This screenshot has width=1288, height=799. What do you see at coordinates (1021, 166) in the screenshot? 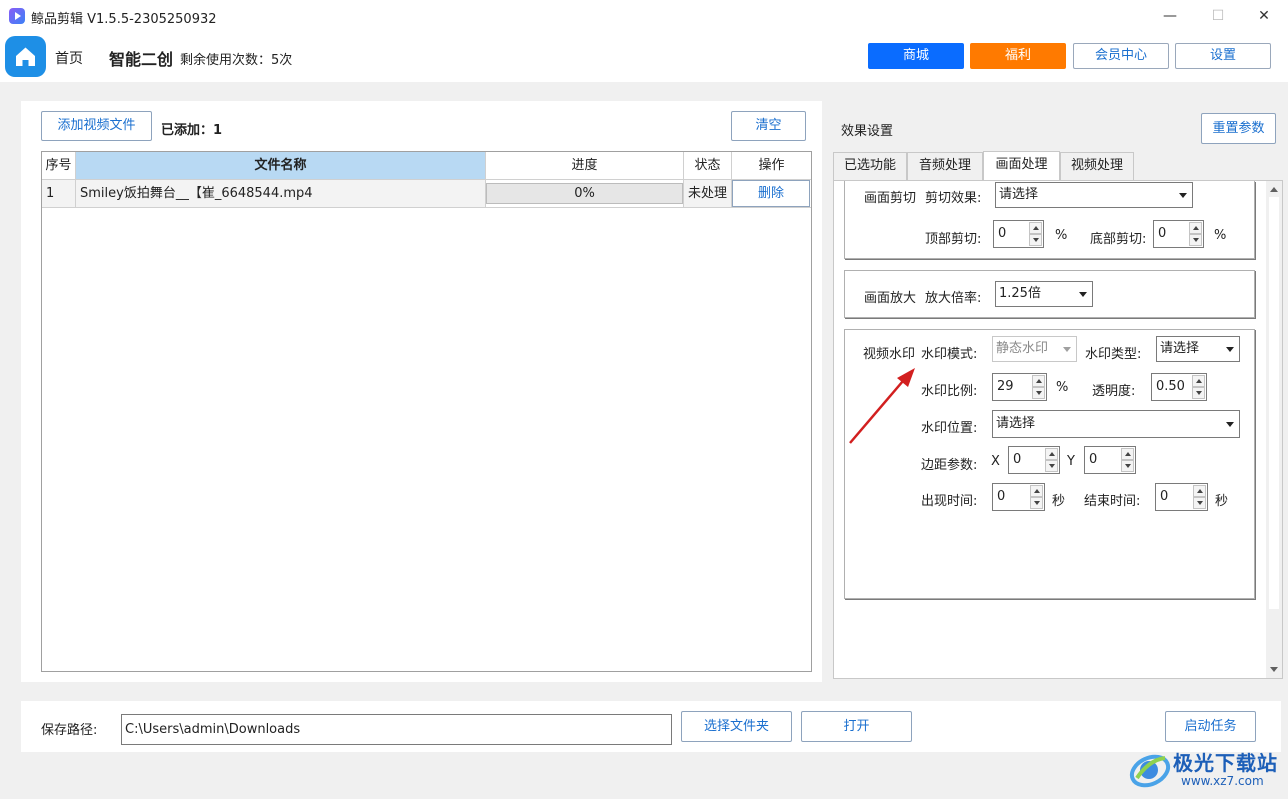
I see `tab-picture: 画面处理` at bounding box center [1021, 166].